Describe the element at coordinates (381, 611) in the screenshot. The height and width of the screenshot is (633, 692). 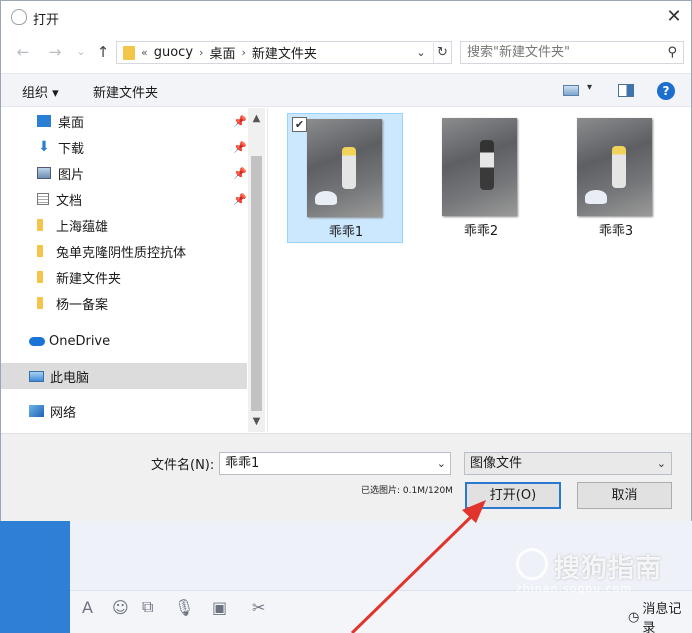
I see `chat-toolbar` at that location.